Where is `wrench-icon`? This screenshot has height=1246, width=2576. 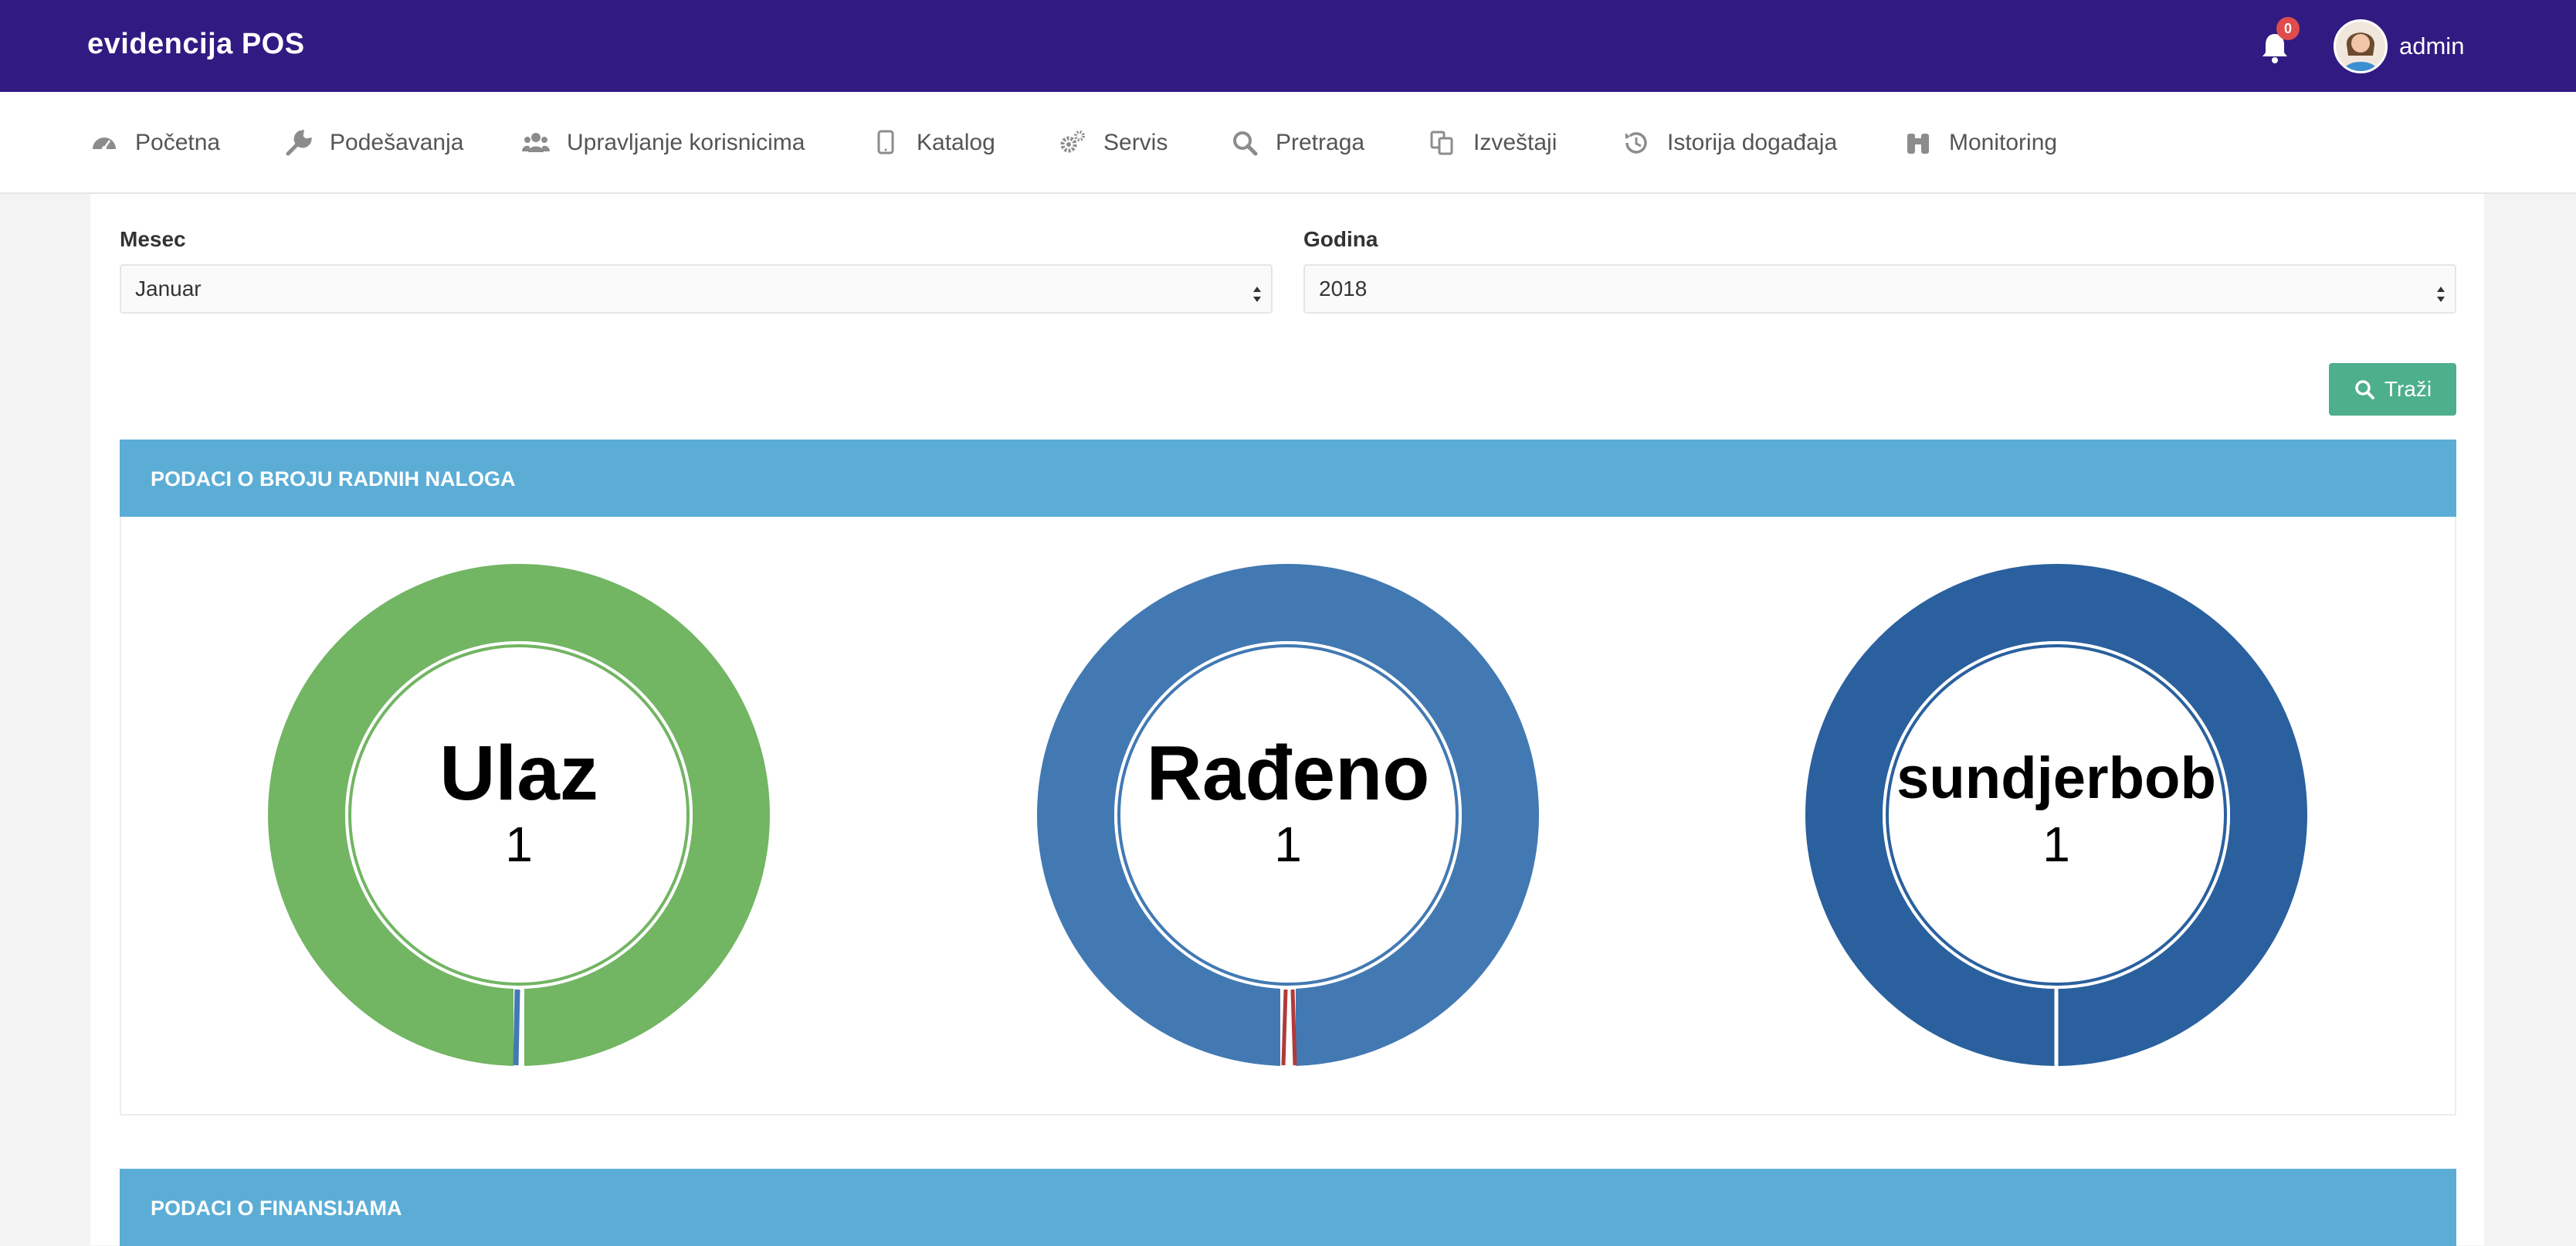 wrench-icon is located at coordinates (298, 142).